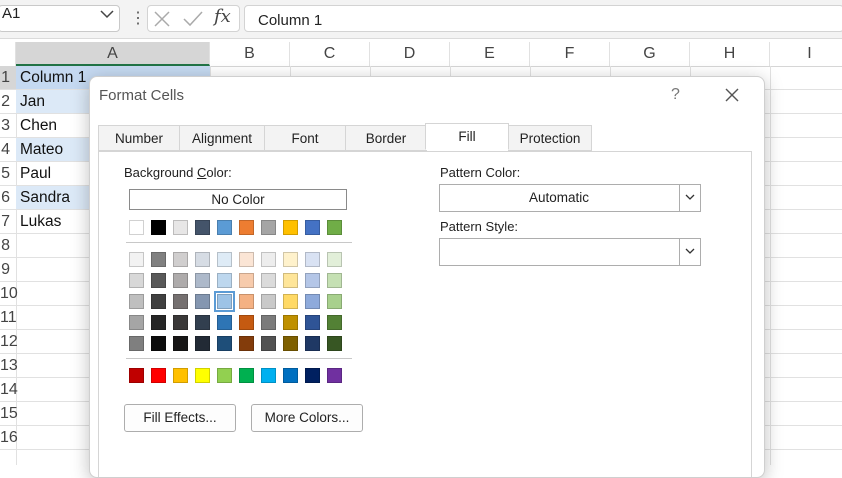 The width and height of the screenshot is (842, 478). Describe the element at coordinates (732, 95) in the screenshot. I see `close-icon` at that location.